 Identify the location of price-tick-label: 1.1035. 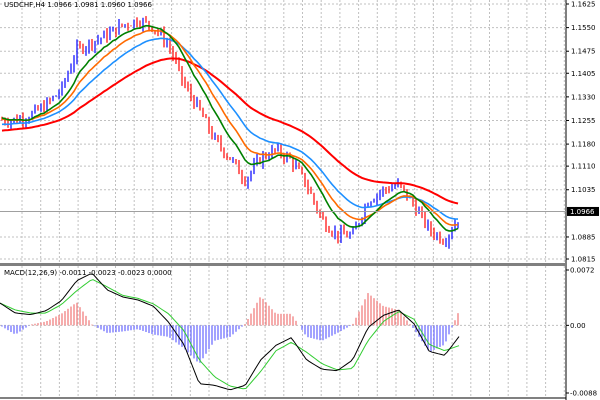
(583, 190).